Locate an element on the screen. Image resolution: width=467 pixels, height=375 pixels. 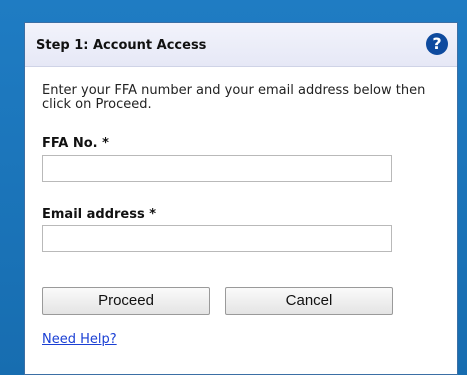
need-help-link: Need Help? is located at coordinates (79, 339).